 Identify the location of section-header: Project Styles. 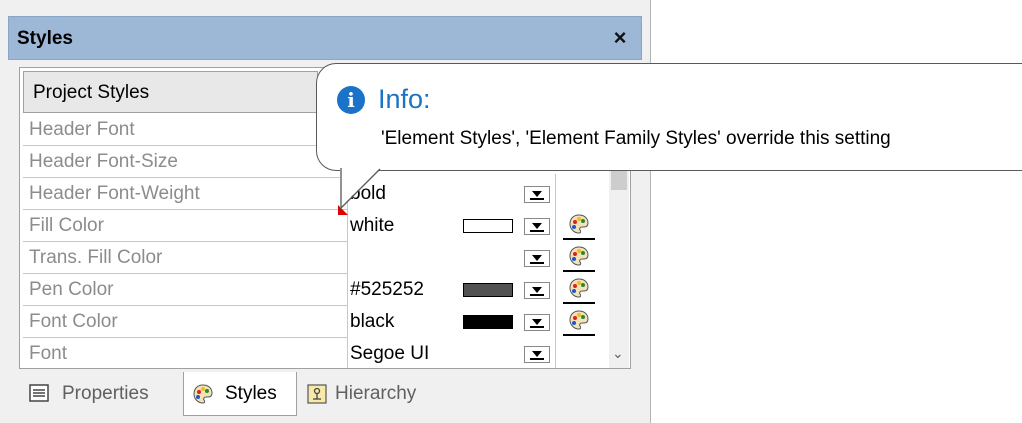
(170, 92).